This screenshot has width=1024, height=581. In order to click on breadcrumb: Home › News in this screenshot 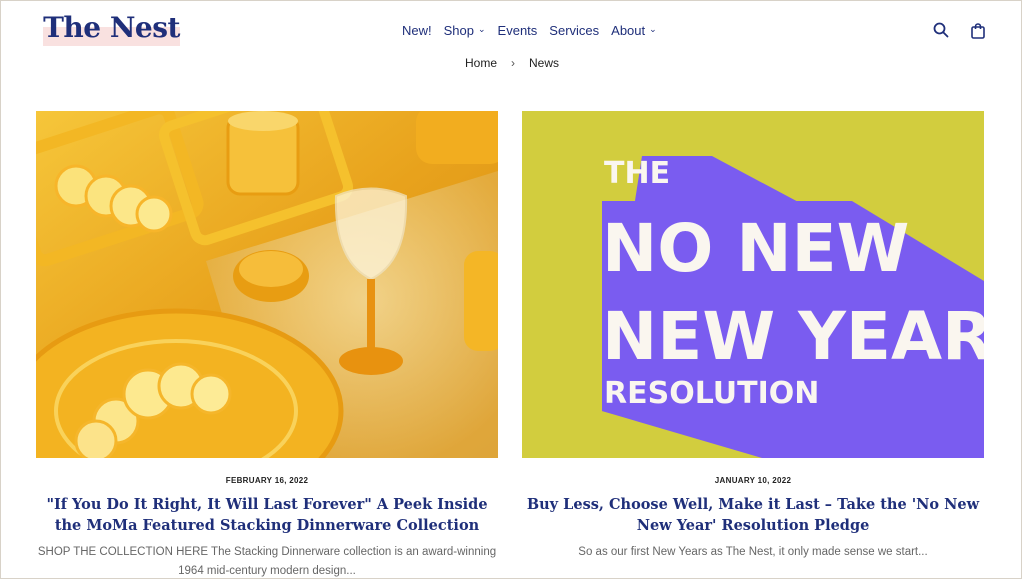, I will do `click(512, 63)`.